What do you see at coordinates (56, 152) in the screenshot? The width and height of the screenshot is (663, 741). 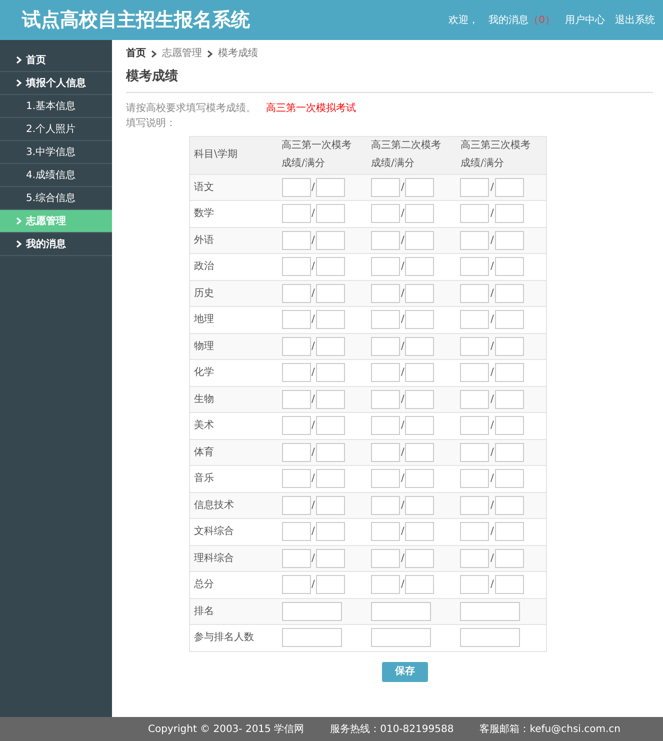 I see `sidebar-subitem: 3.中学信息` at bounding box center [56, 152].